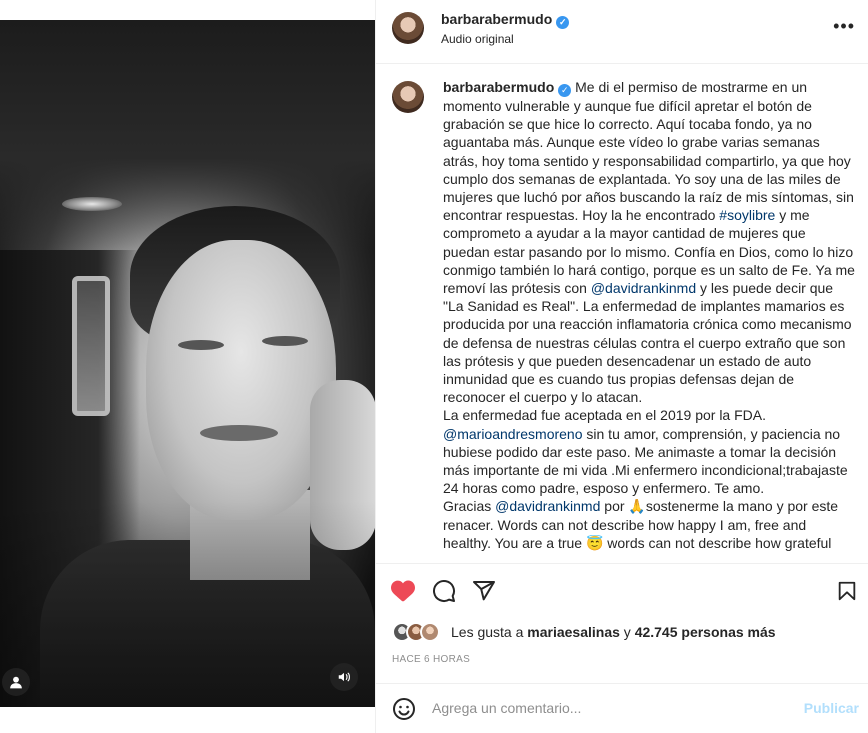  Describe the element at coordinates (444, 591) in the screenshot. I see `comment-icon` at that location.